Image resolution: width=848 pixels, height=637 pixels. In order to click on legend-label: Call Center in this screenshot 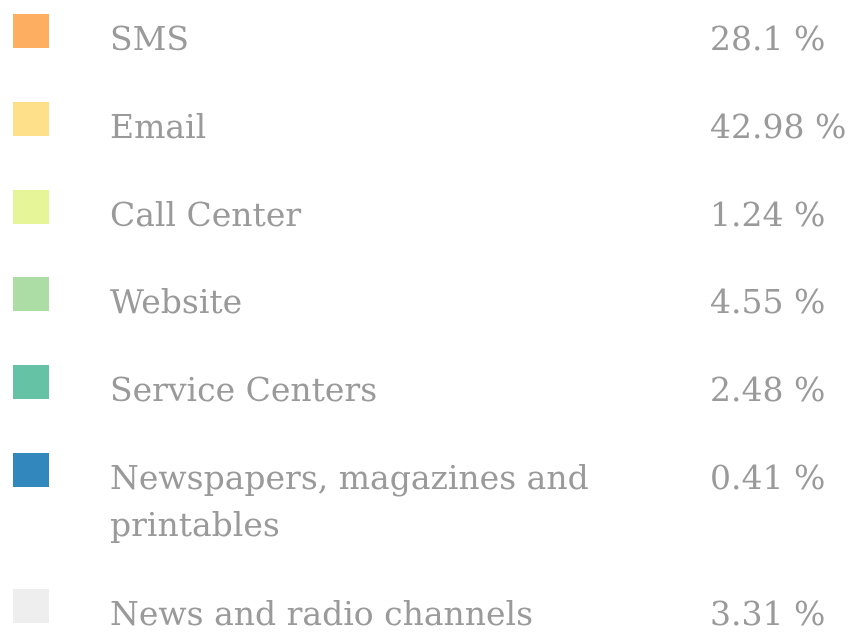, I will do `click(206, 214)`.